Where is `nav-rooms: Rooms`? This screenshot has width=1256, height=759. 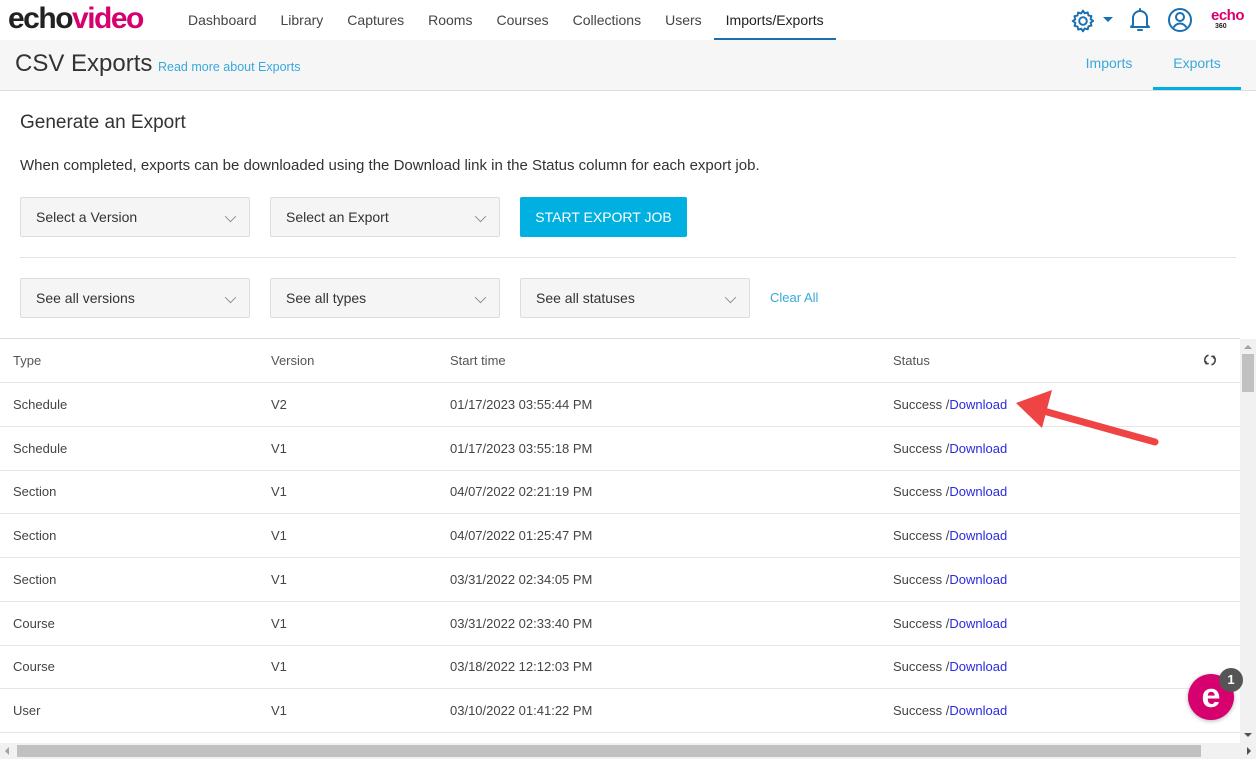 nav-rooms: Rooms is located at coordinates (450, 20).